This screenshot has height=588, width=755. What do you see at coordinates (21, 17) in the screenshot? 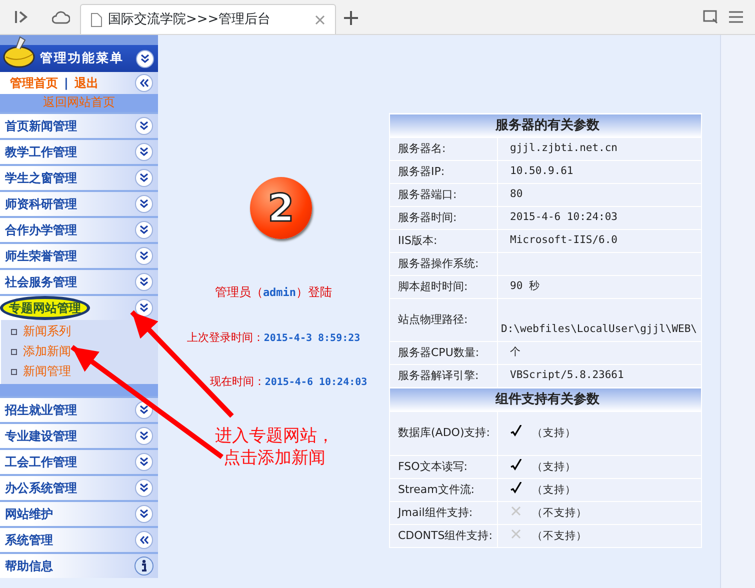
I see `sidebar-toggle-icon` at bounding box center [21, 17].